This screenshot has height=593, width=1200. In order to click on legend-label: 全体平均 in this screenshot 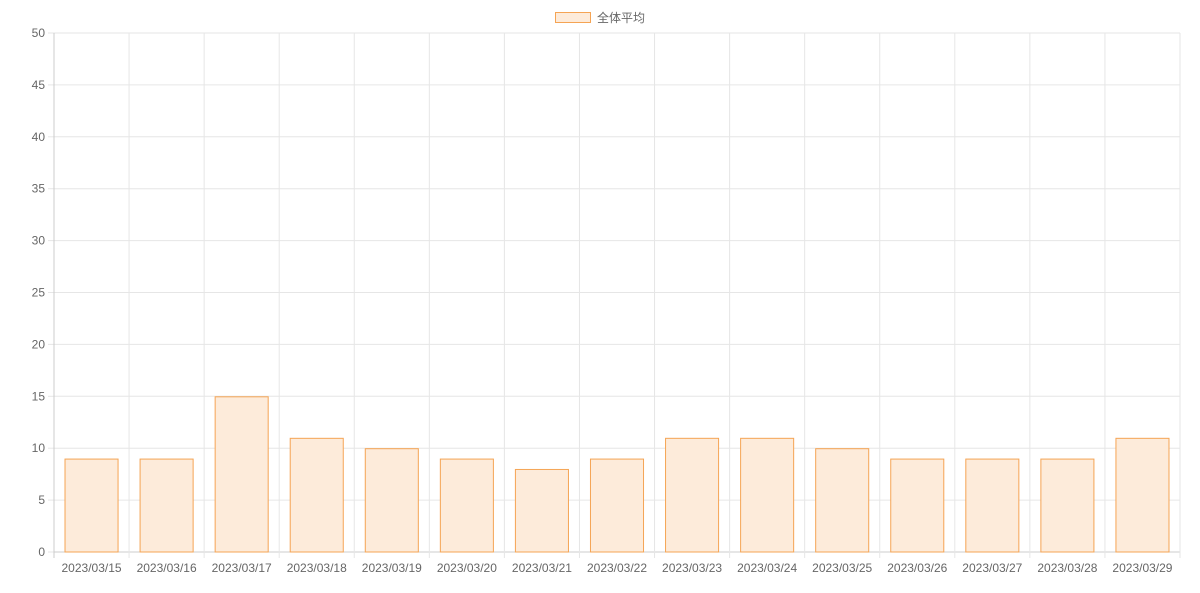, I will do `click(620, 18)`.